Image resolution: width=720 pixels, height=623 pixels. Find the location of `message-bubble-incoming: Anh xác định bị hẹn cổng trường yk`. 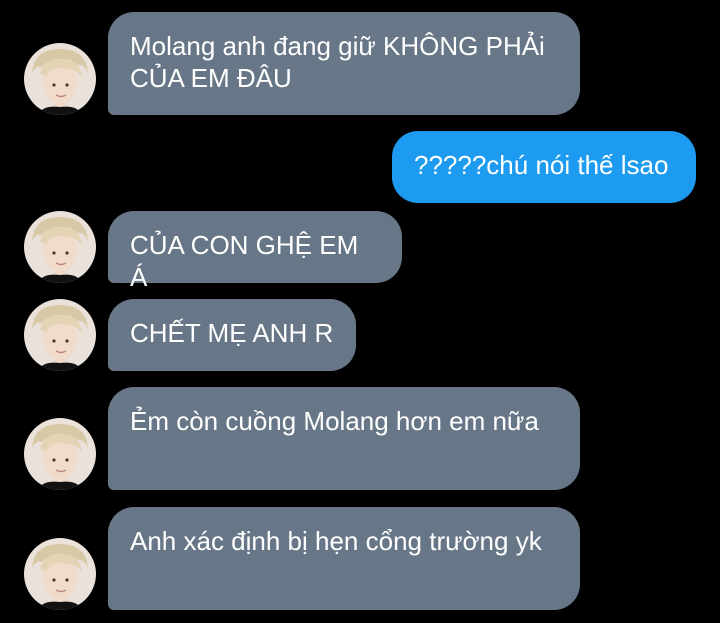

message-bubble-incoming: Anh xác định bị hẹn cổng trường yk is located at coordinates (344, 558).